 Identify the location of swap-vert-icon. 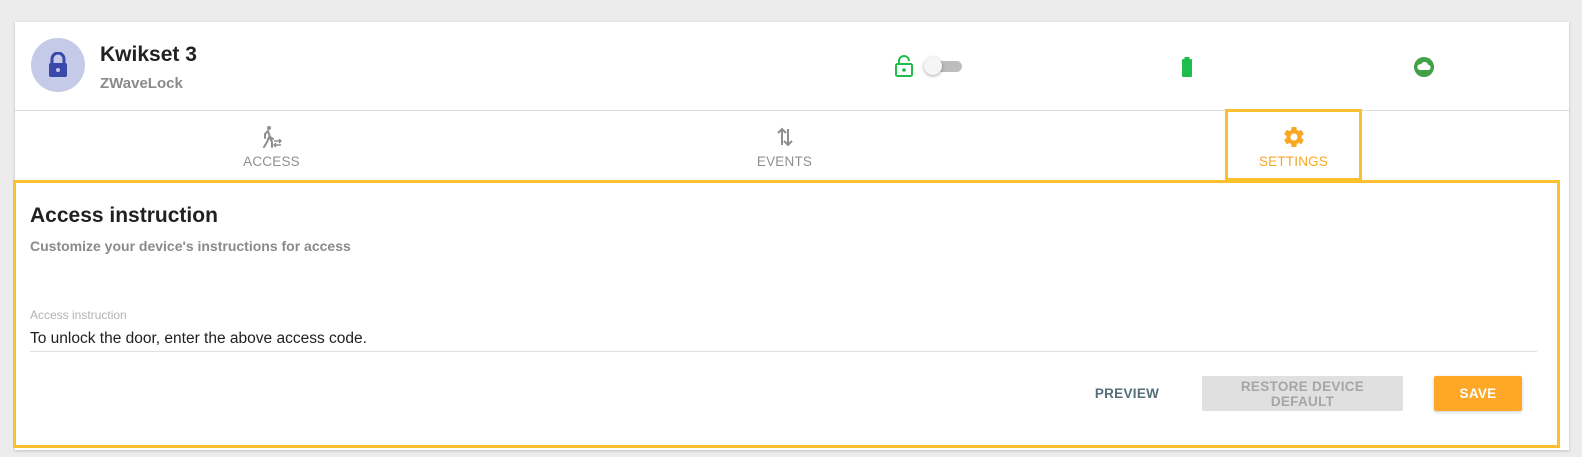
(784, 137).